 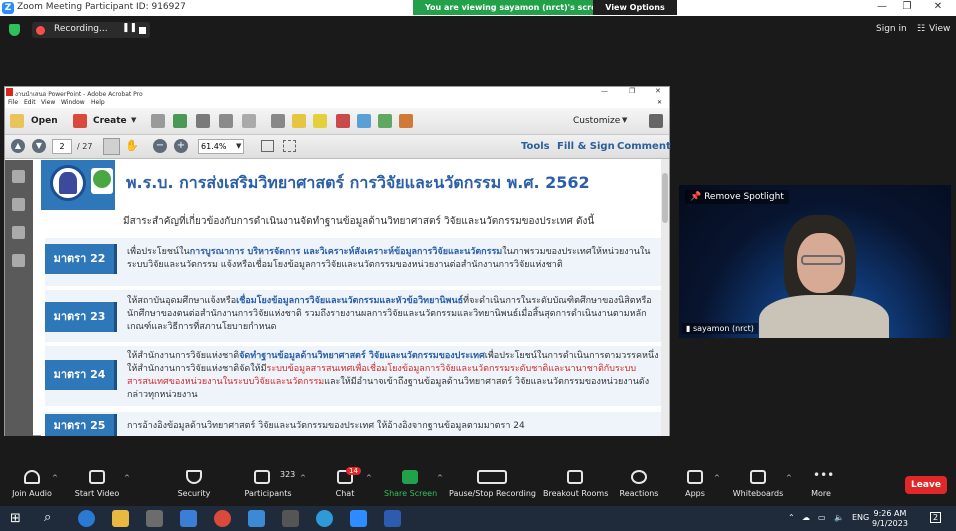 What do you see at coordinates (13, 102) in the screenshot?
I see `menu-file: File` at bounding box center [13, 102].